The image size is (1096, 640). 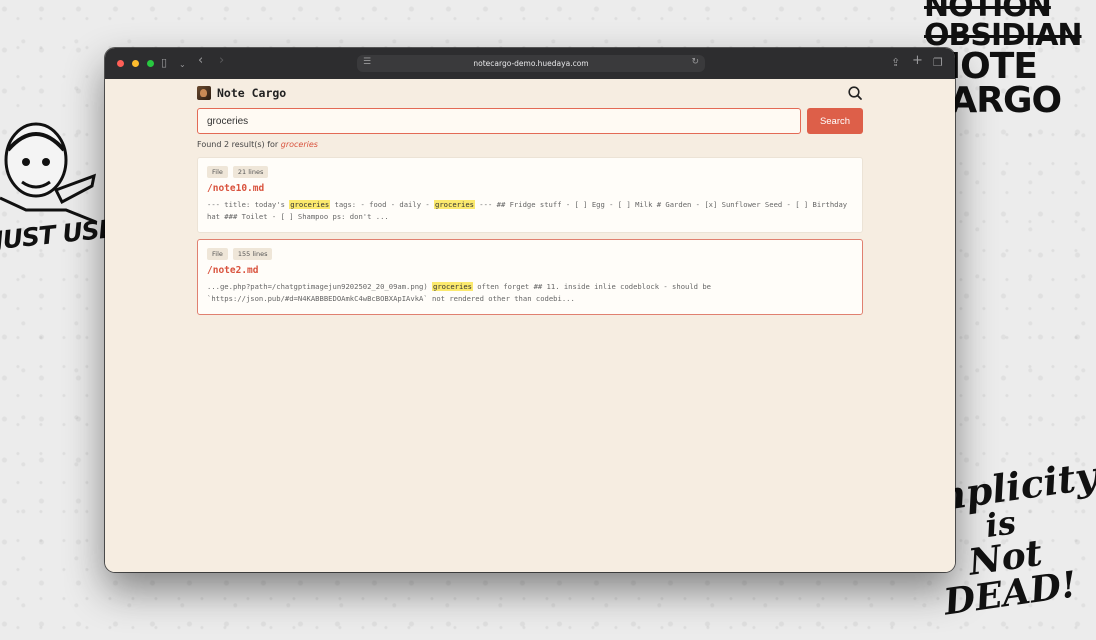 What do you see at coordinates (232, 270) in the screenshot?
I see `result-path-link: /note2.md` at bounding box center [232, 270].